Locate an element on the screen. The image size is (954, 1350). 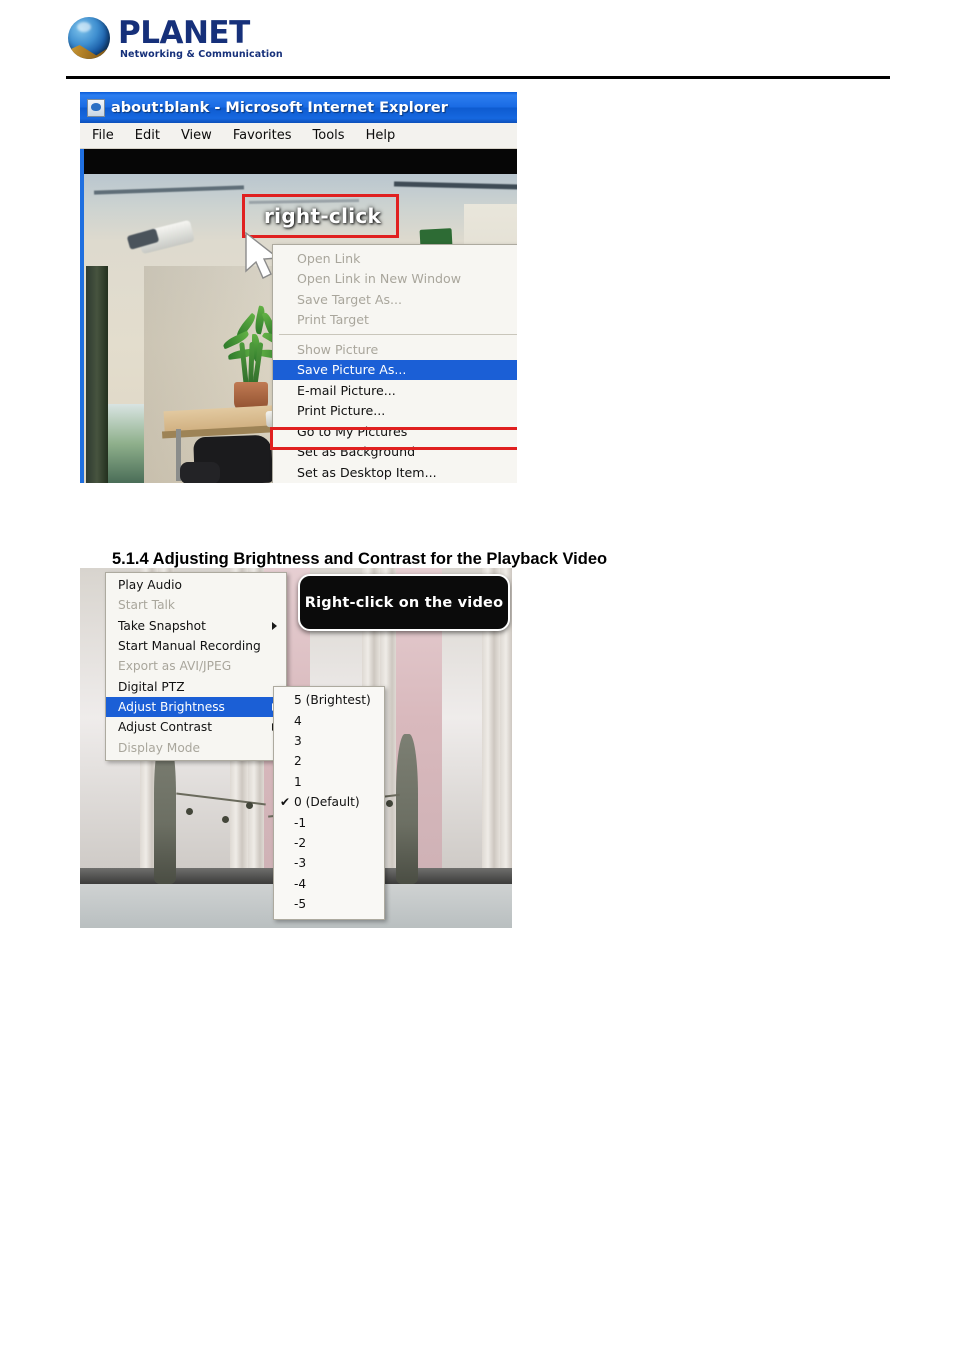
menu-item-label: Set as Background is located at coordinates (356, 452).